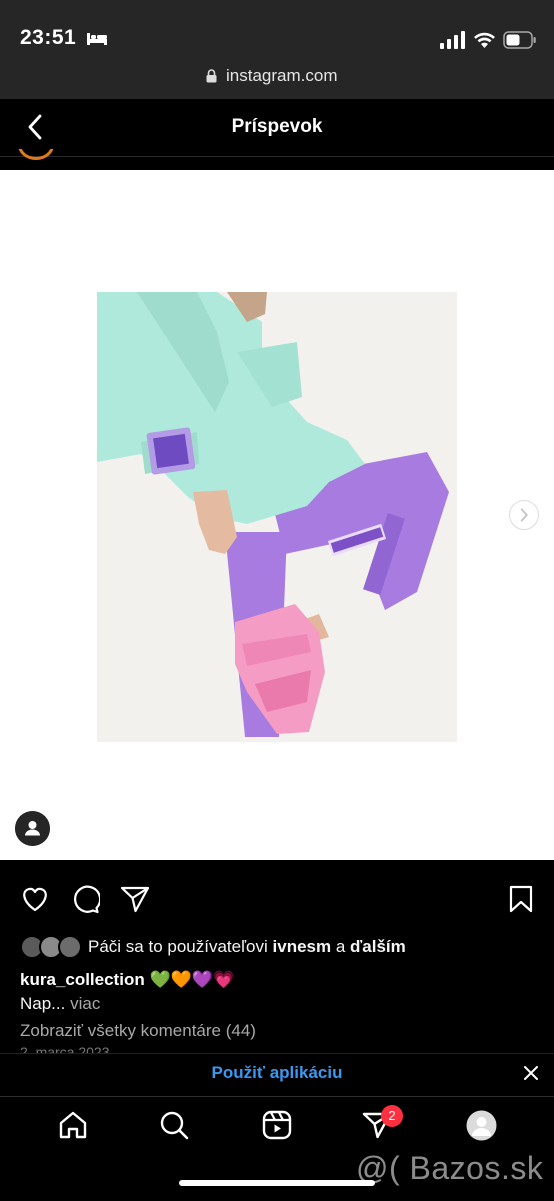  I want to click on bed-icon, so click(97, 39).